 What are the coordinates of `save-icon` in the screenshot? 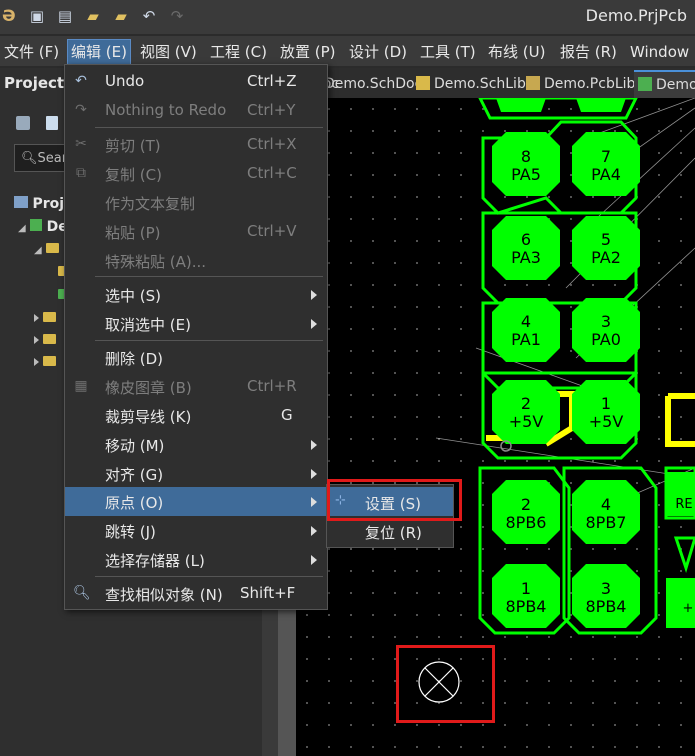 It's located at (23, 123).